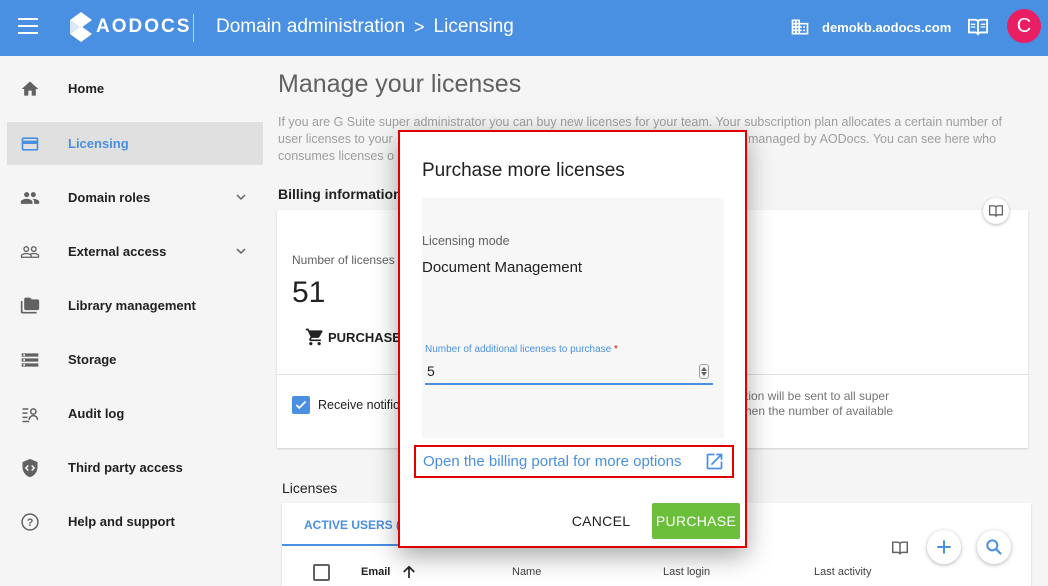 This screenshot has height=586, width=1048. Describe the element at coordinates (30, 360) in the screenshot. I see `storage-icon` at that location.